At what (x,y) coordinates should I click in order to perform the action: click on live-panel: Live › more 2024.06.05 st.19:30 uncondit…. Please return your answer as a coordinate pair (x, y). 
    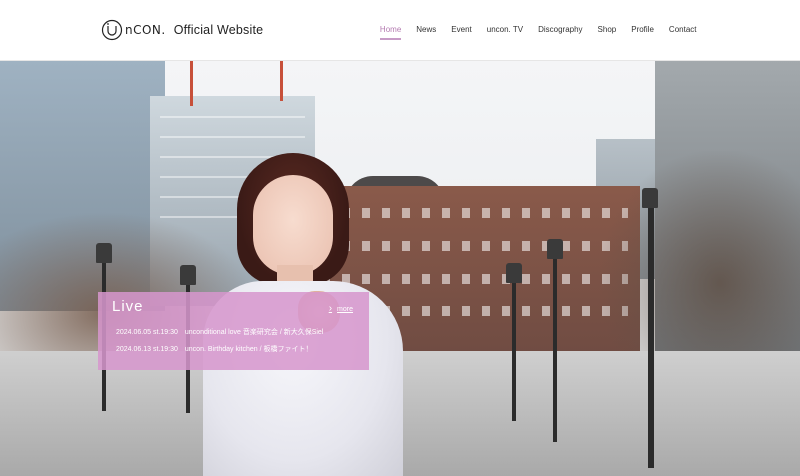
    Looking at the image, I should click on (233, 331).